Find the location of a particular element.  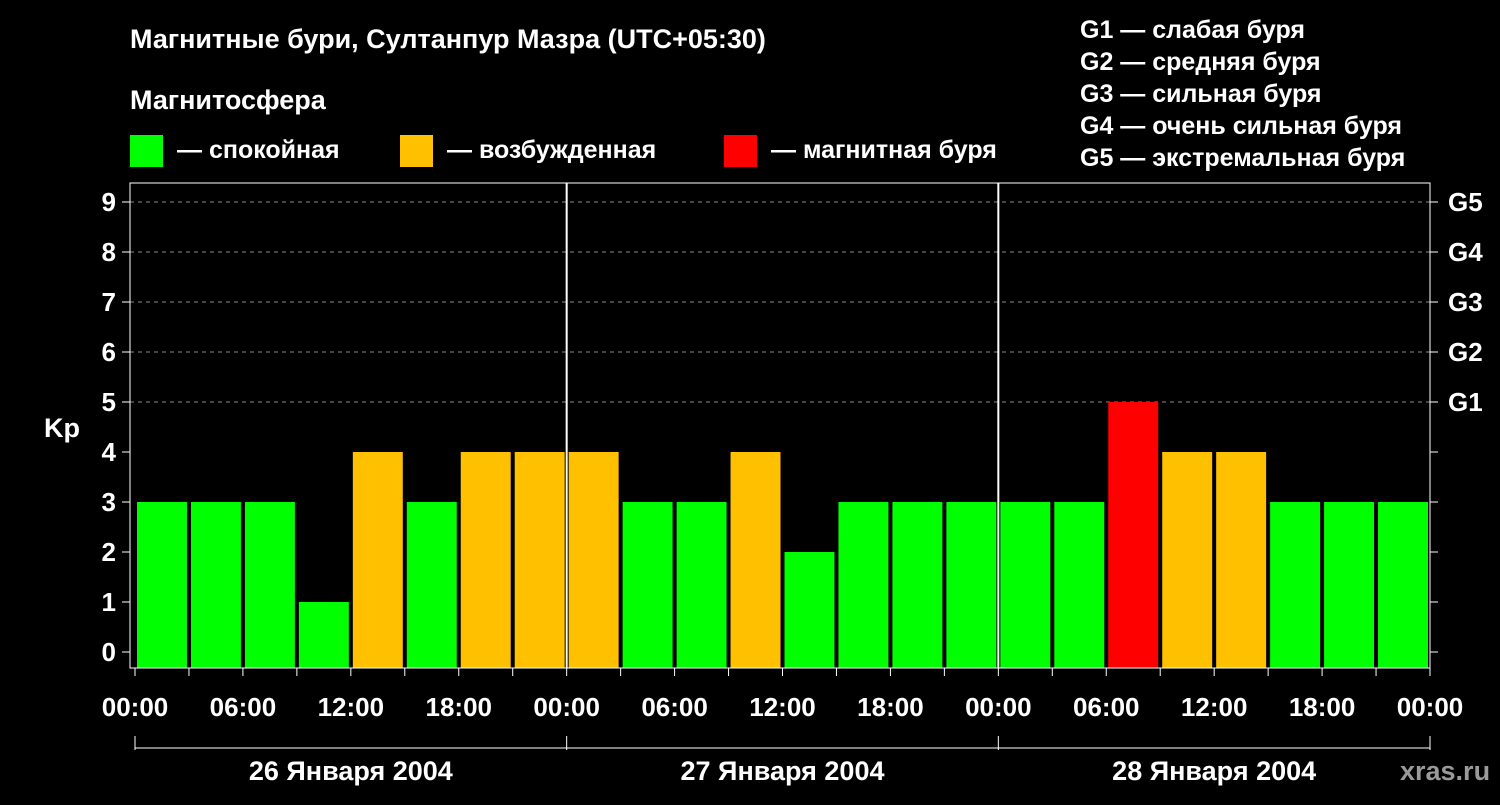

storm-legend-item: G3 — сильная буря is located at coordinates (1201, 94).